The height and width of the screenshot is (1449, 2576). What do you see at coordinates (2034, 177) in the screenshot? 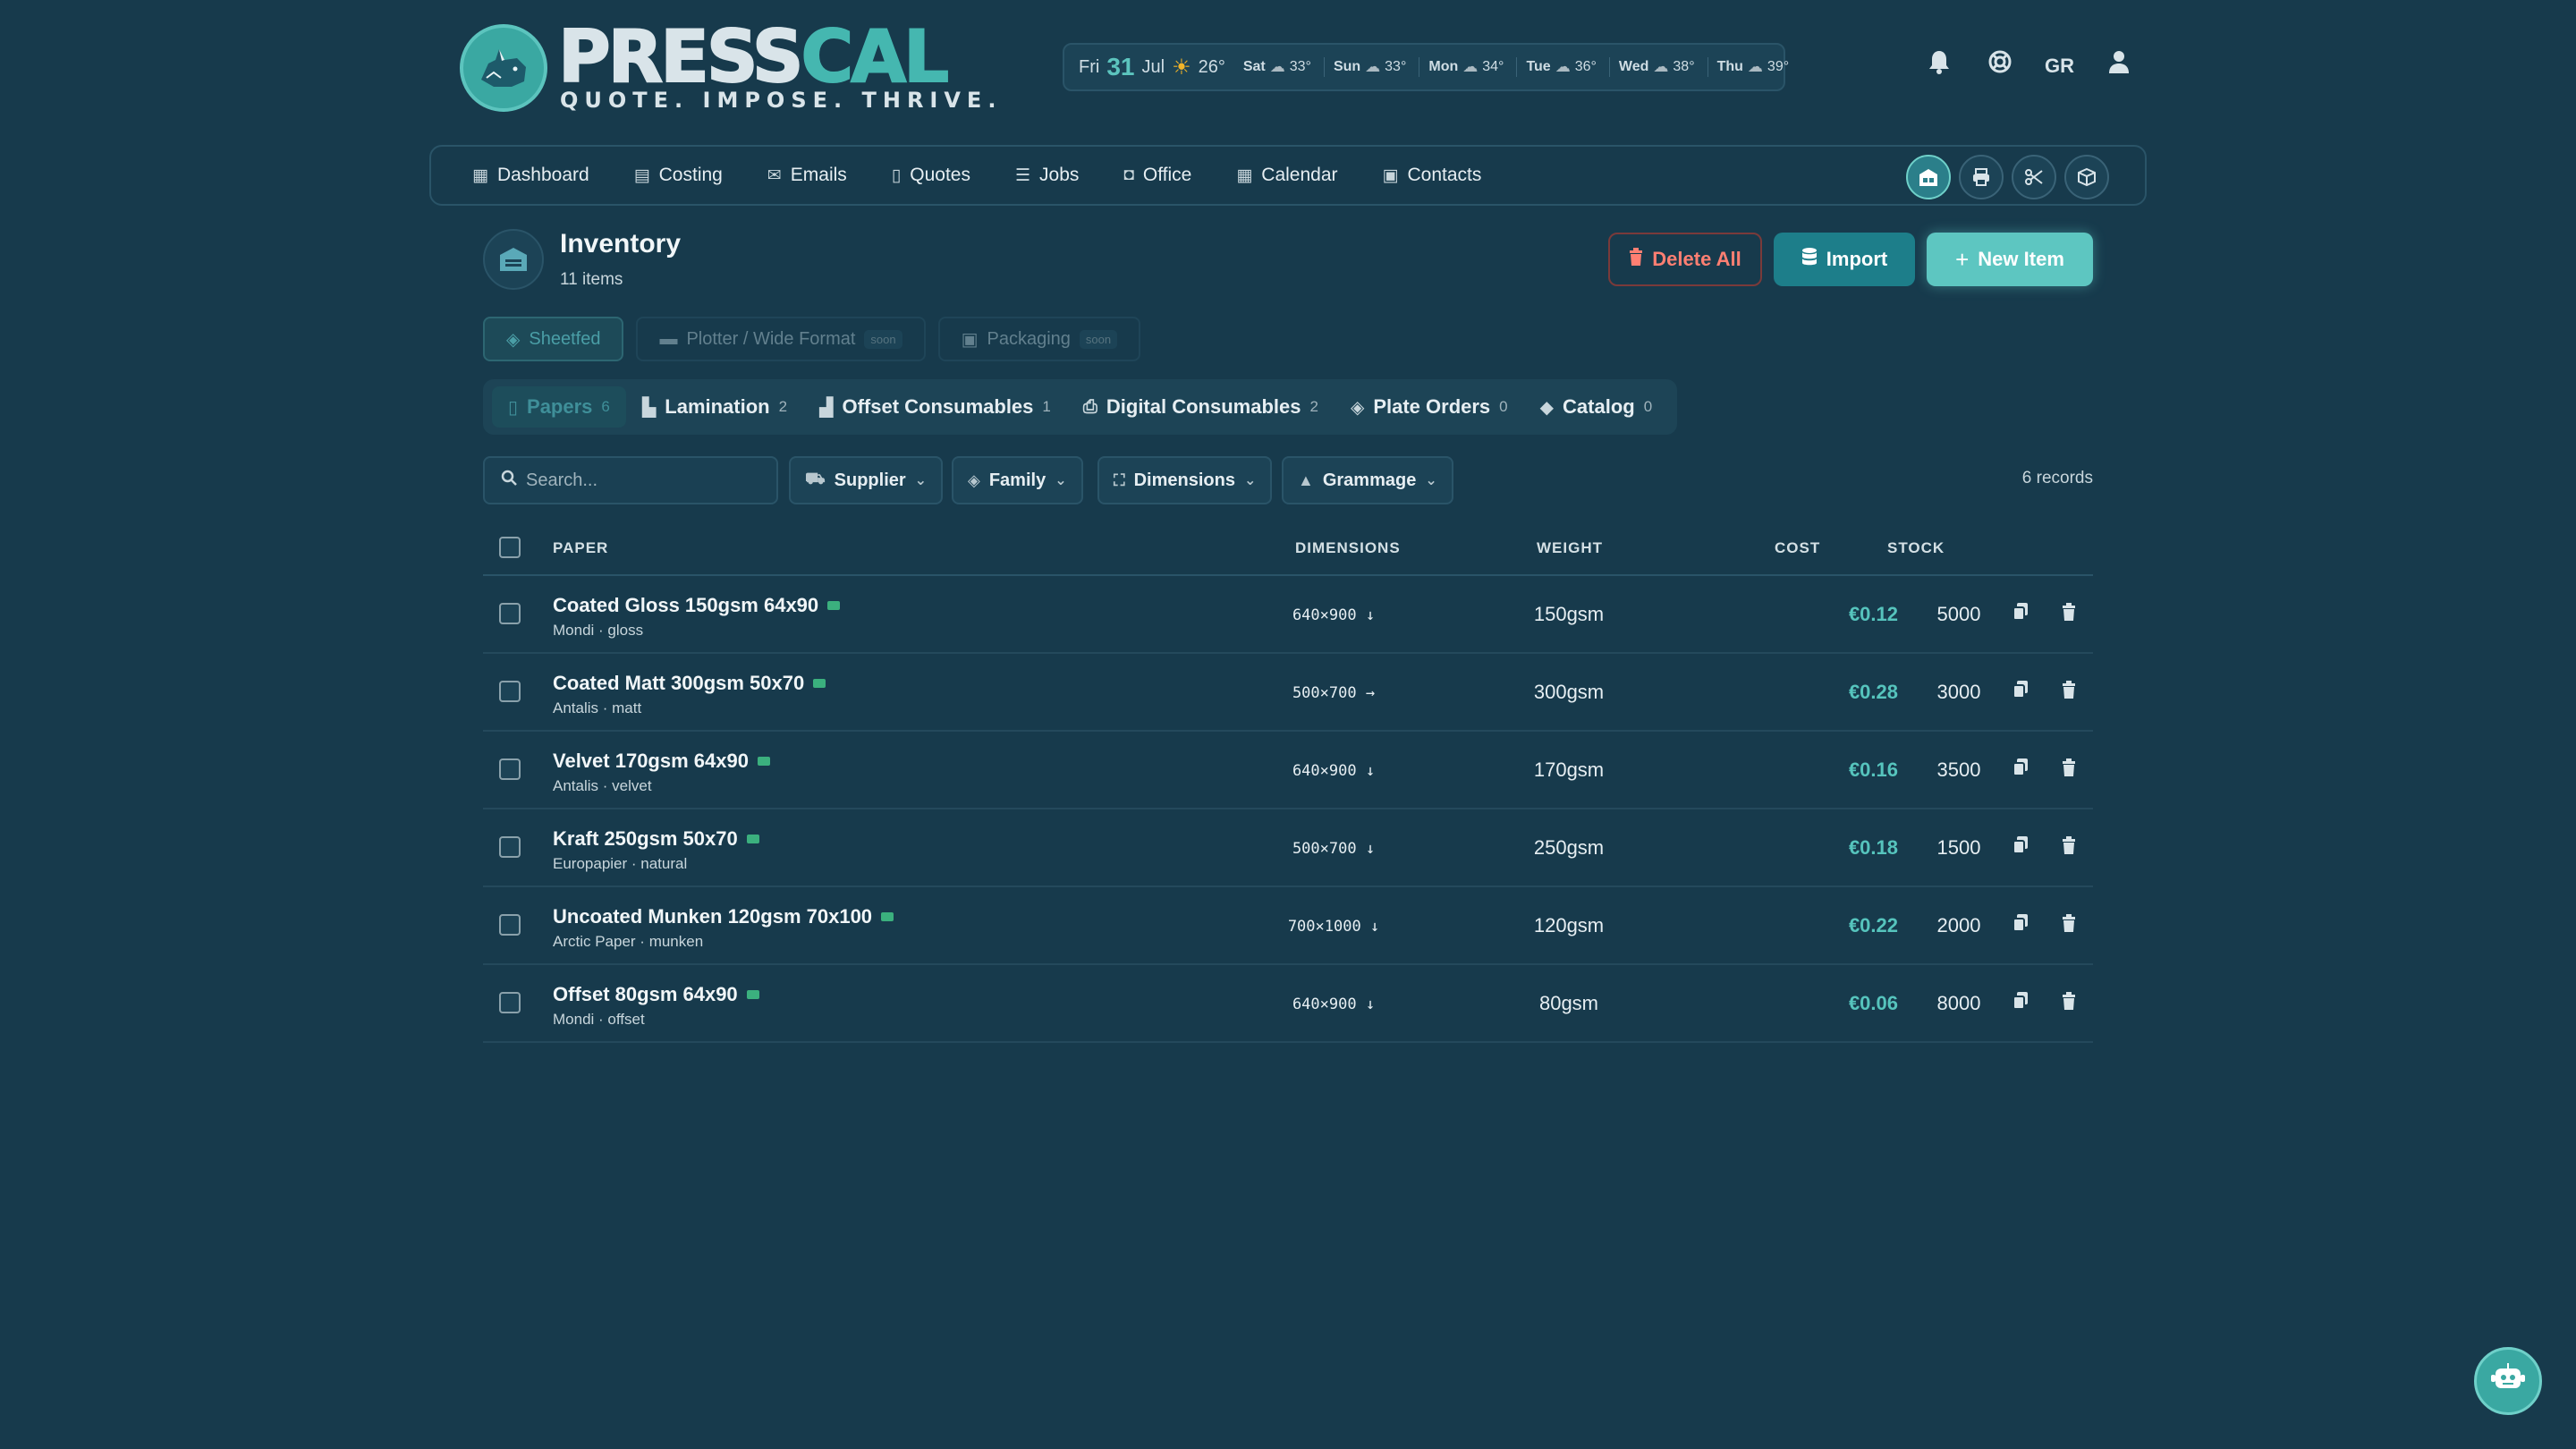
I see `scissors-tool-button` at bounding box center [2034, 177].